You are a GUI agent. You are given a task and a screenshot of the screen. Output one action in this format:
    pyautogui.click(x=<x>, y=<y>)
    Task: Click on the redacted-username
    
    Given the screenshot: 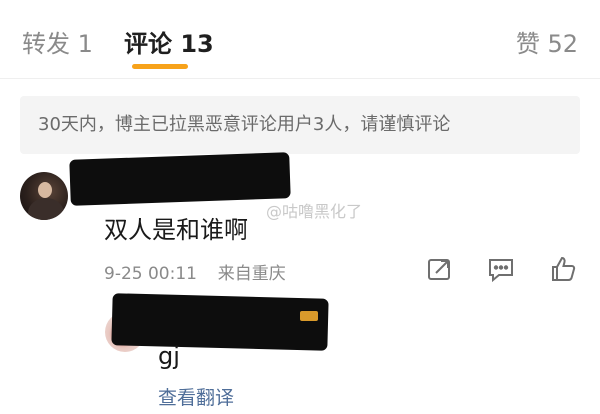 What is the action you would take?
    pyautogui.click(x=180, y=179)
    